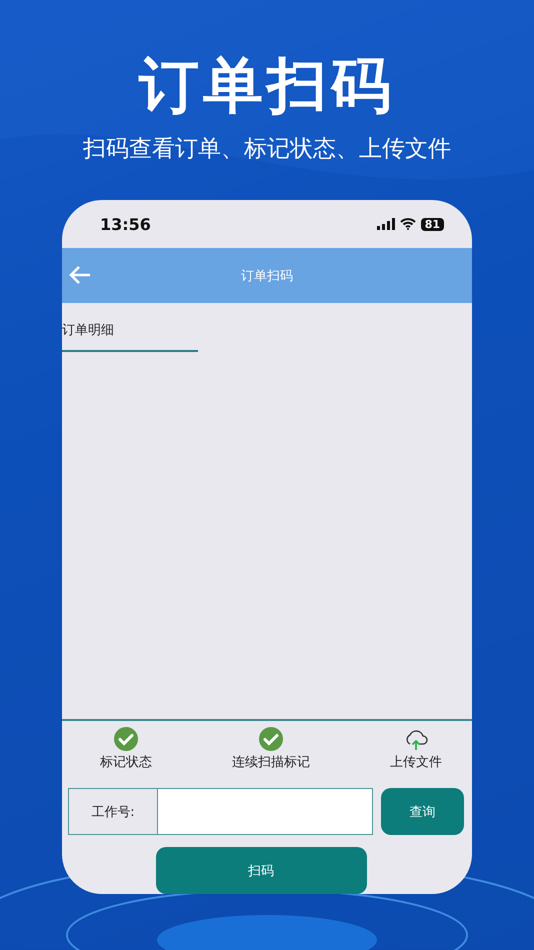 This screenshot has height=950, width=534. Describe the element at coordinates (125, 224) in the screenshot. I see `status-time: 13:56` at that location.